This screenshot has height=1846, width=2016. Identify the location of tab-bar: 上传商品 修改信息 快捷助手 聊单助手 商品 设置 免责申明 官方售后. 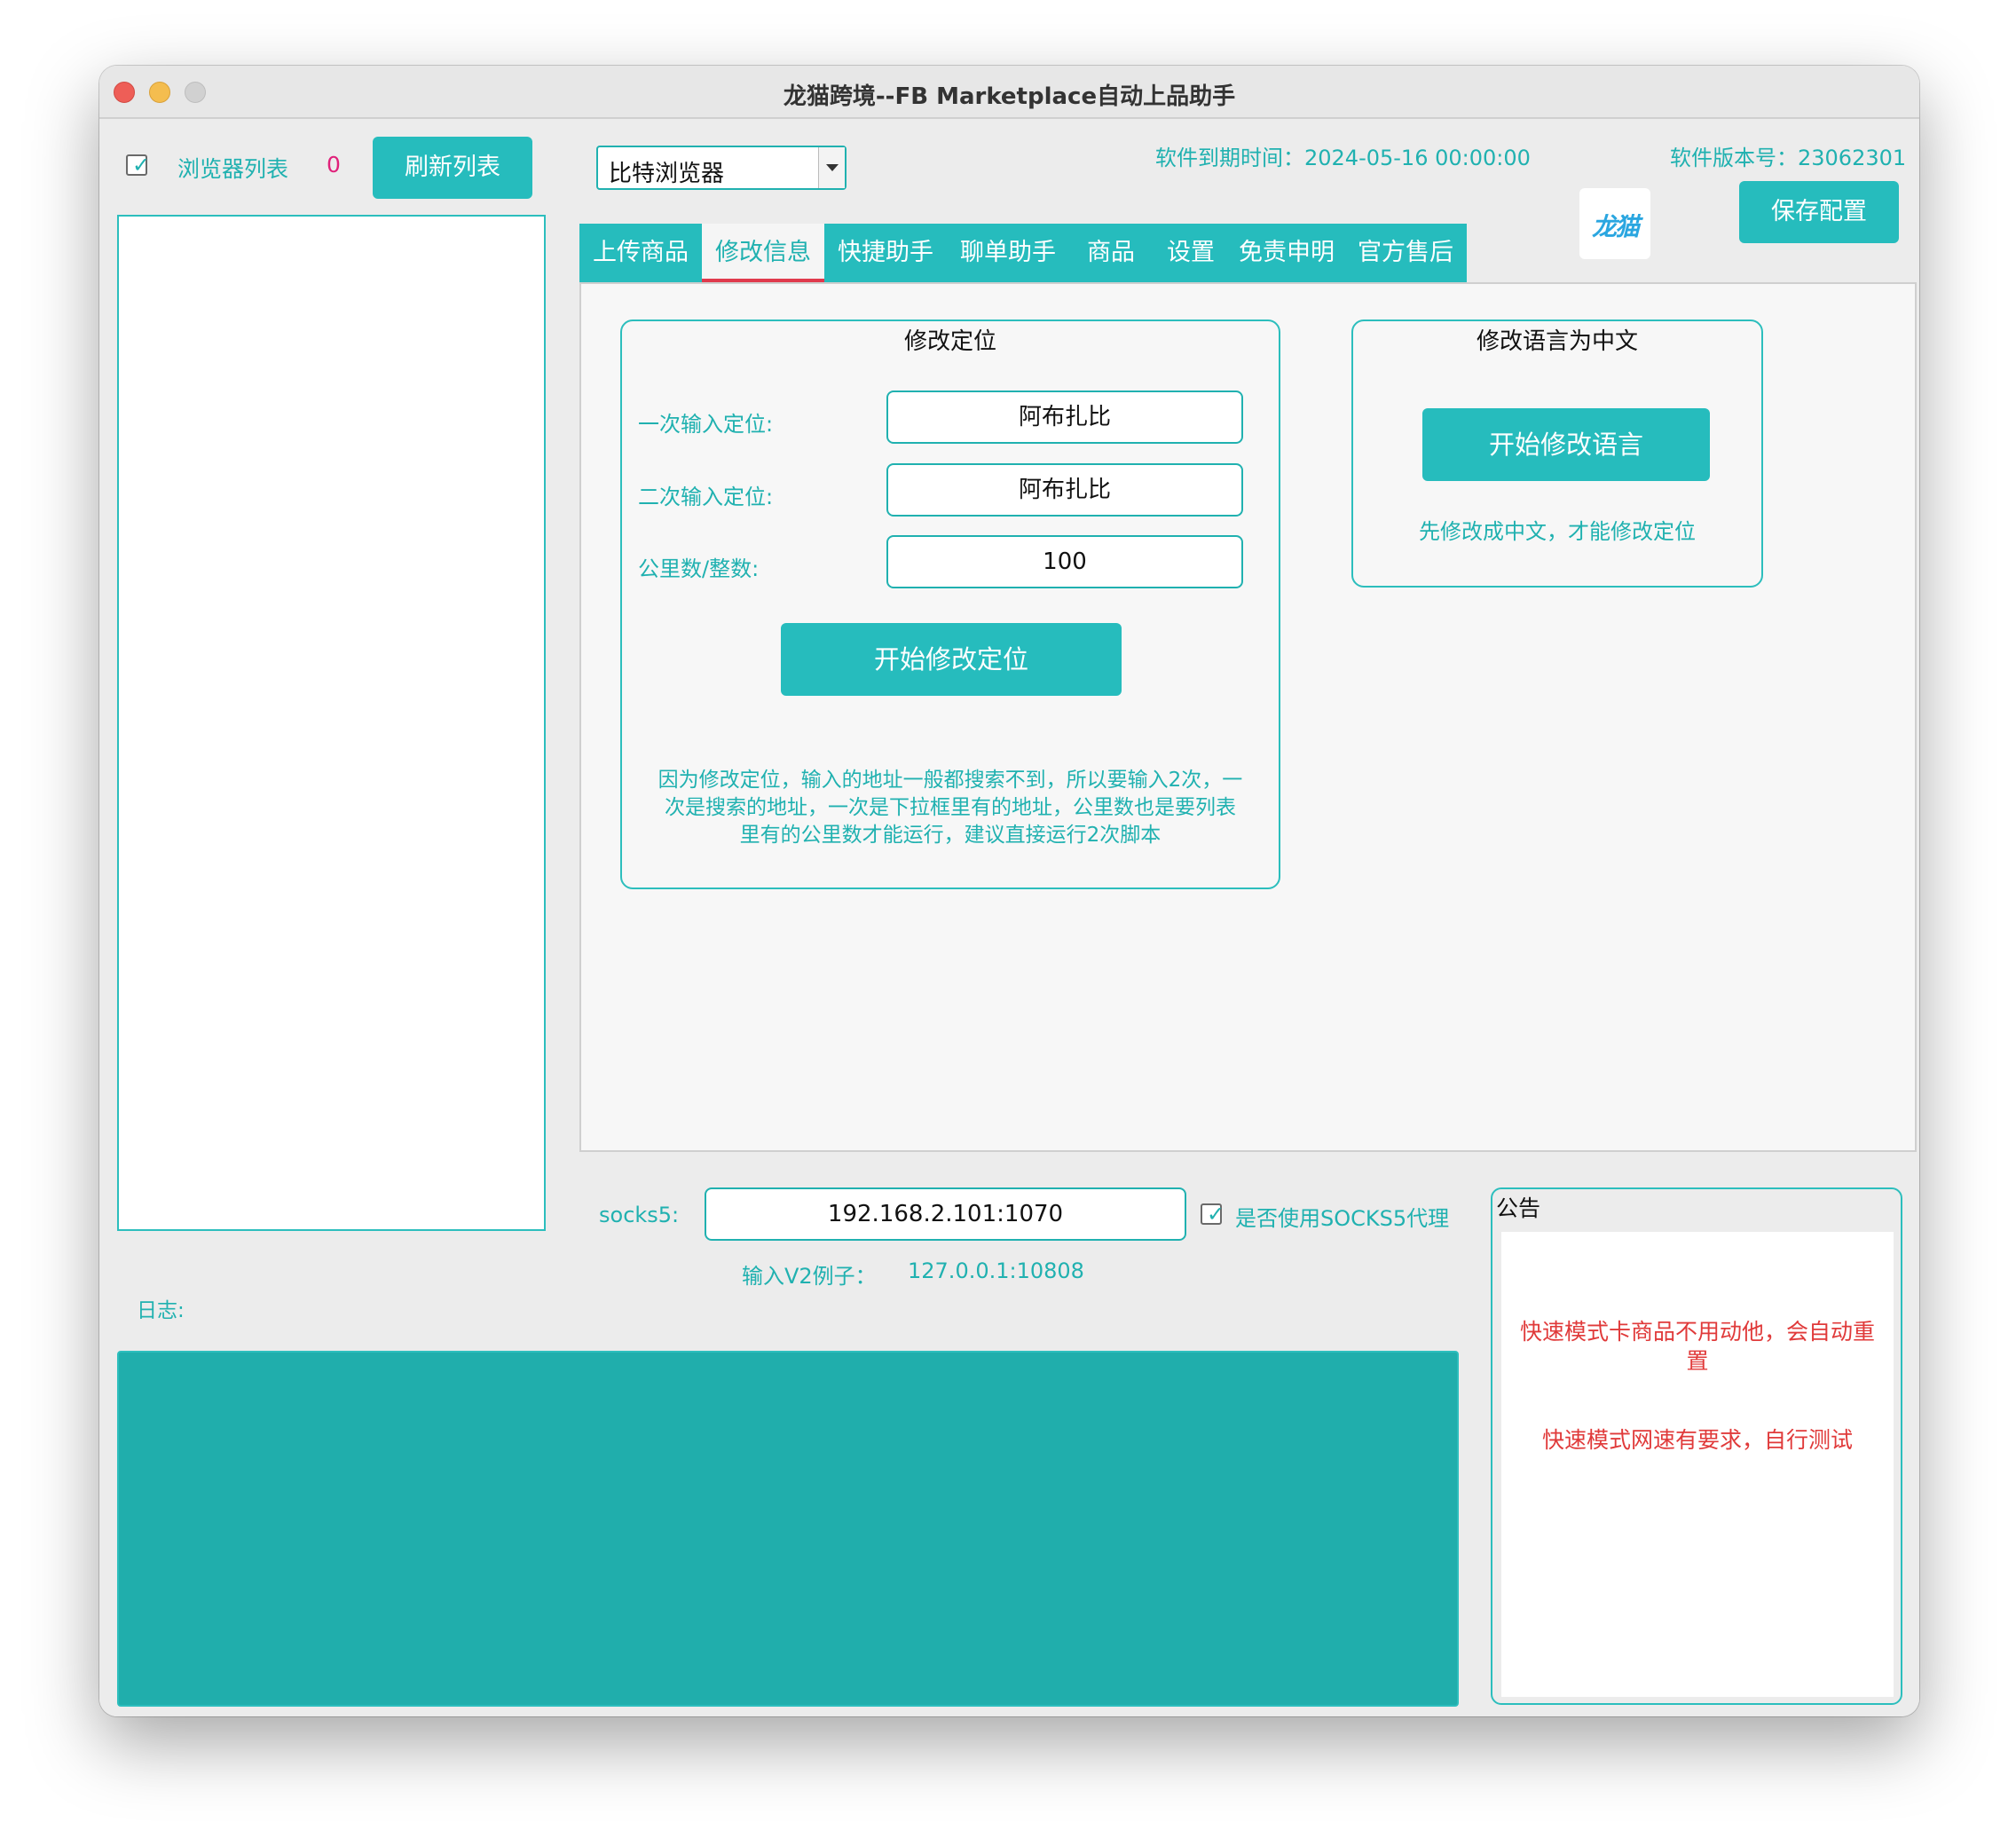
(1023, 253).